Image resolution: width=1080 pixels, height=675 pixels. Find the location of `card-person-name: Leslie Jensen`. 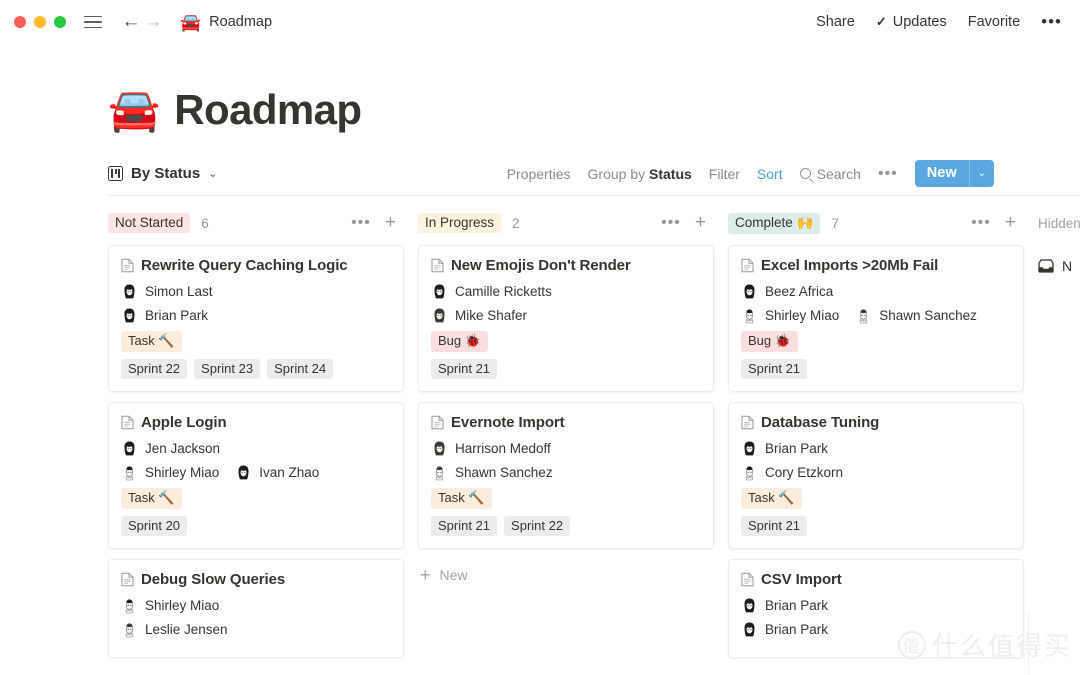

card-person-name: Leslie Jensen is located at coordinates (186, 629).